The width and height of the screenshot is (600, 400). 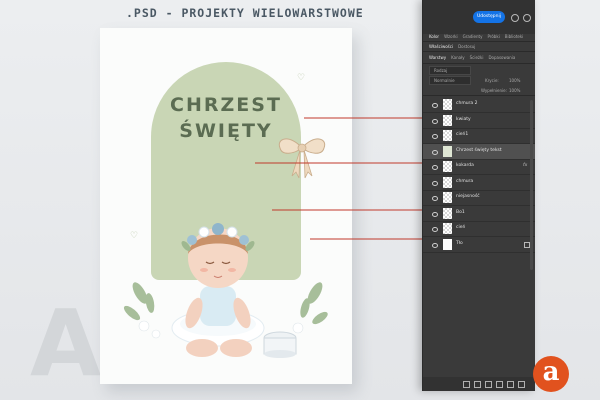 What do you see at coordinates (466, 46) in the screenshot?
I see `tab-adjust: Dostosuj` at bounding box center [466, 46].